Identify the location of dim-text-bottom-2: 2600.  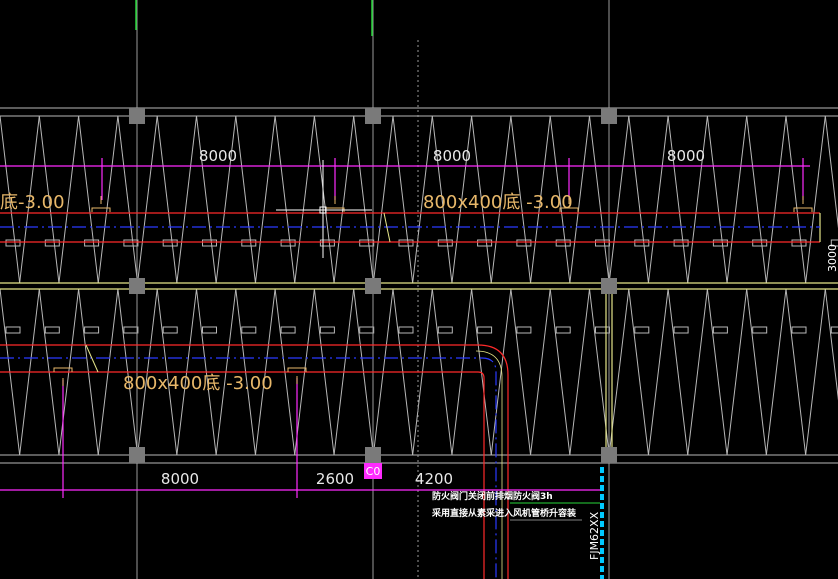
(335, 479).